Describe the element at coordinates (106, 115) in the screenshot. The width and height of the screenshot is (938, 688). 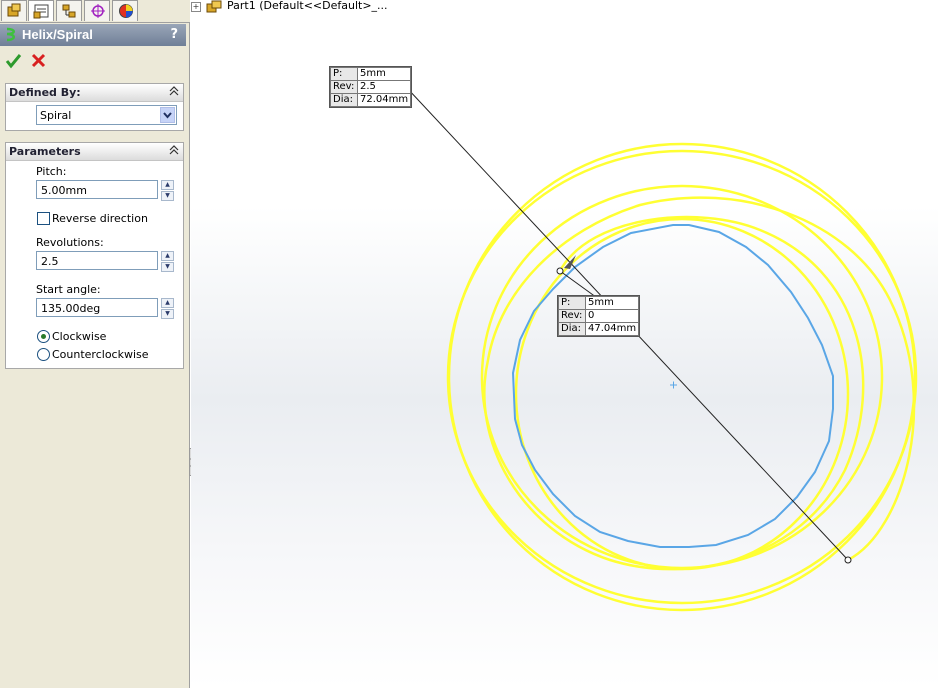
I see `defined-by-dropdown: Spiral` at that location.